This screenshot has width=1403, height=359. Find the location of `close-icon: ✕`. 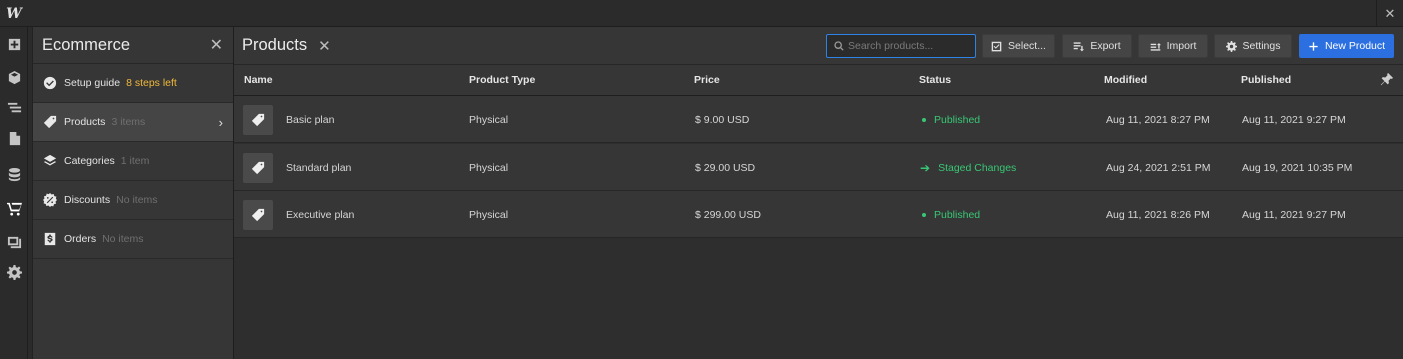

close-icon: ✕ is located at coordinates (1389, 13).